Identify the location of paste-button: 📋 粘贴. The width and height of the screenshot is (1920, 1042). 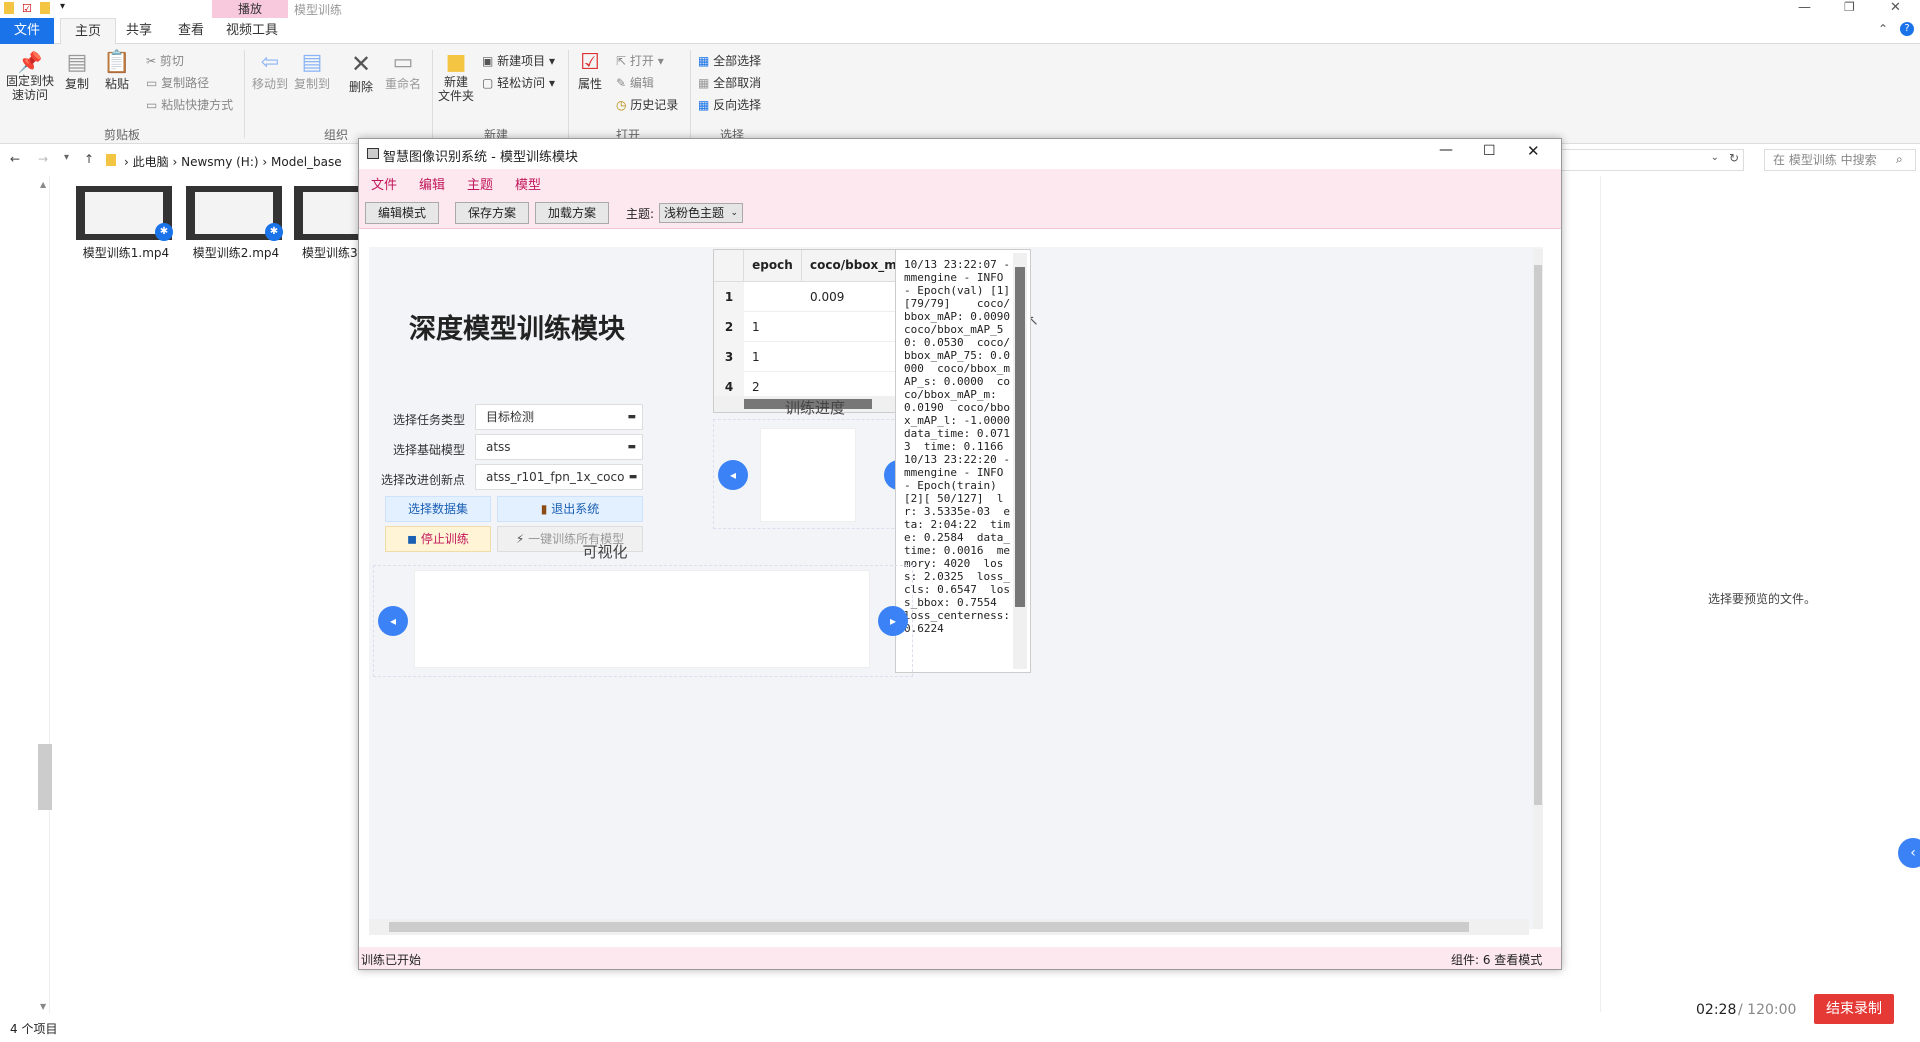
(117, 71).